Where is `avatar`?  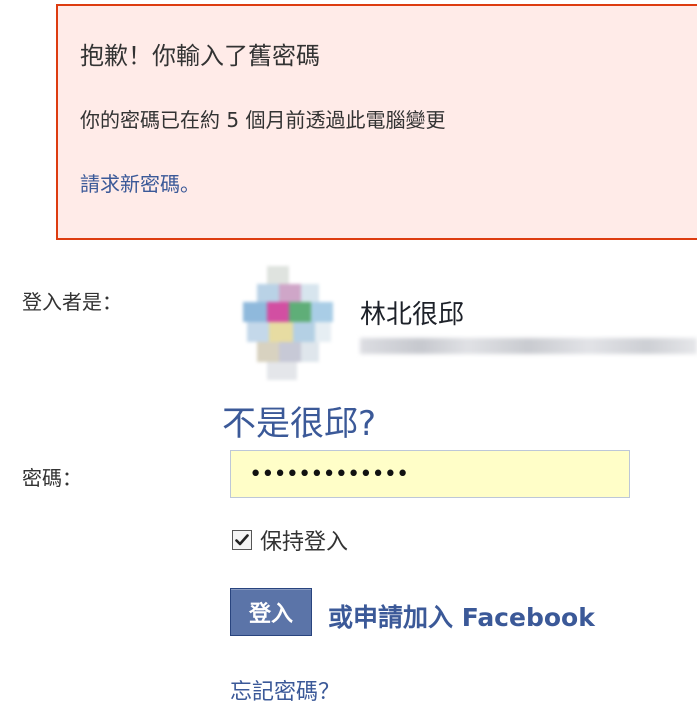 avatar is located at coordinates (288, 324).